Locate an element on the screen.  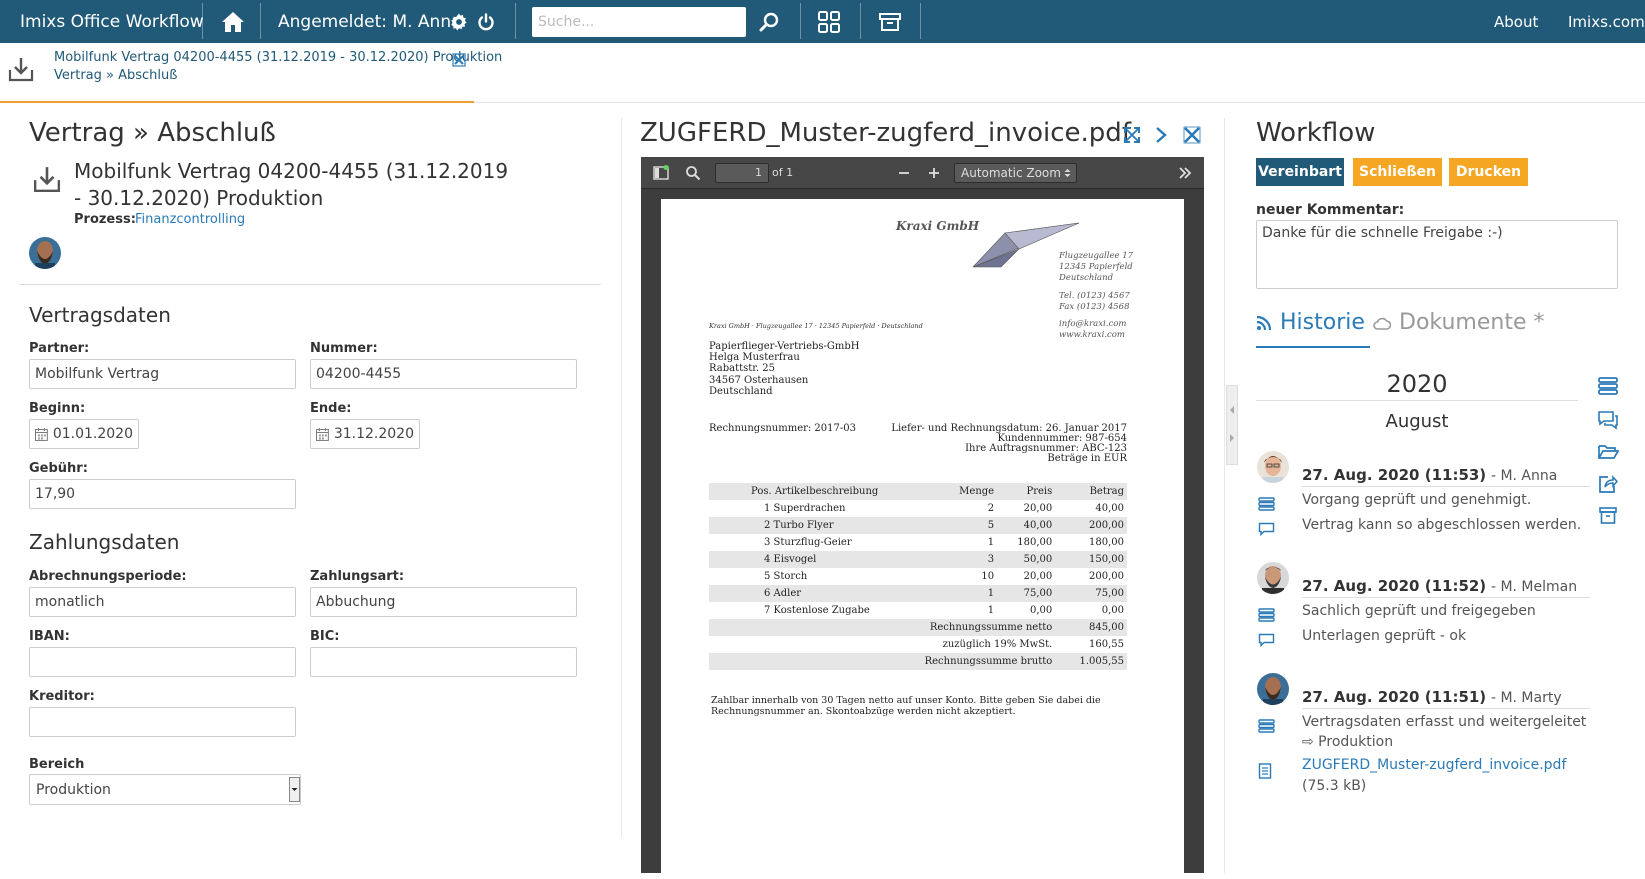
history-entry-header: 27. Aug. 2020 (11:53) - M. Anna is located at coordinates (1429, 475).